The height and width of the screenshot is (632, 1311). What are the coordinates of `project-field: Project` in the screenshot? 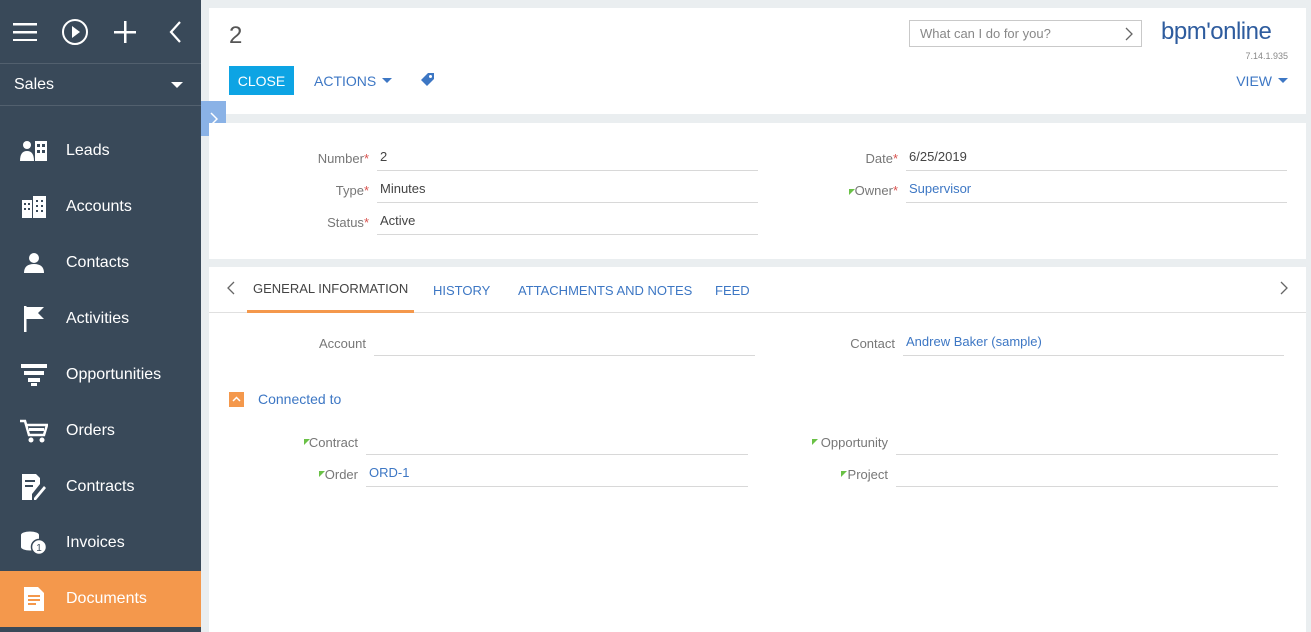 It's located at (1008, 473).